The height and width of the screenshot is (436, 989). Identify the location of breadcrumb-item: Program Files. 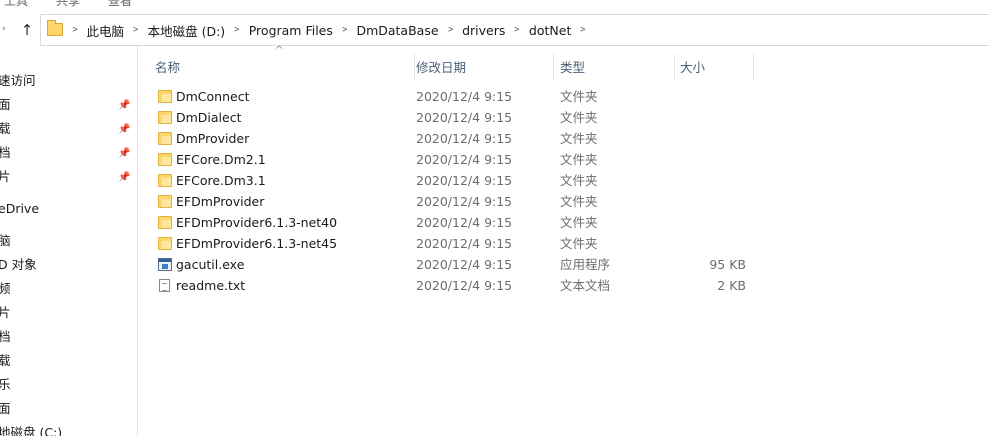
(291, 30).